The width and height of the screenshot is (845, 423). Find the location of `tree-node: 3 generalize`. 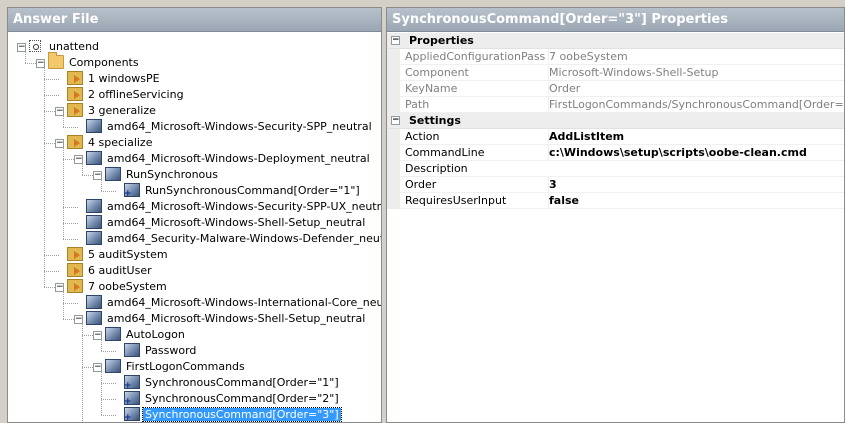

tree-node: 3 generalize is located at coordinates (112, 111).